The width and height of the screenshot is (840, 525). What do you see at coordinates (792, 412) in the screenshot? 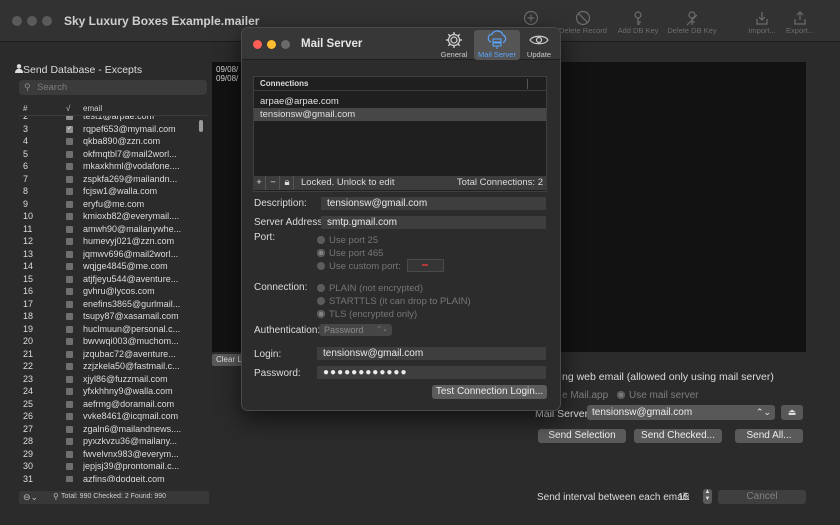
I see `mail-server-settings-button: ⏏` at bounding box center [792, 412].